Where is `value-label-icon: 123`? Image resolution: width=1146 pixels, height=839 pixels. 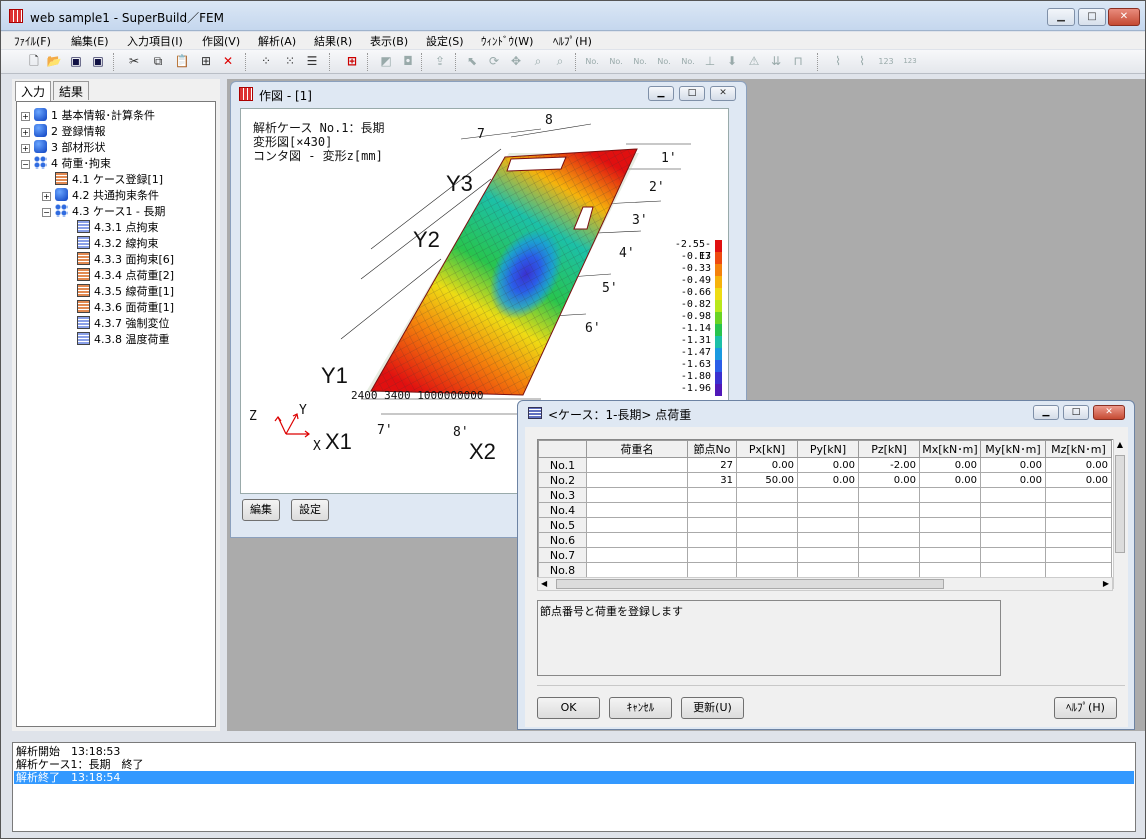 value-label-icon: 123 is located at coordinates (886, 61).